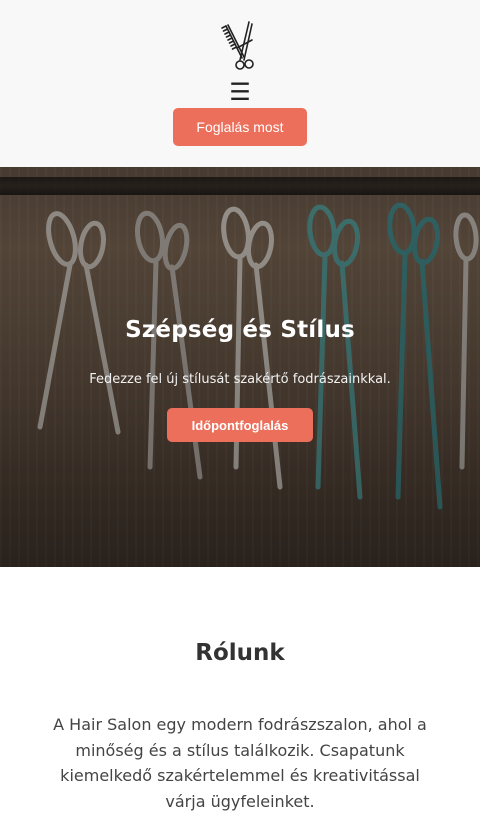  Describe the element at coordinates (240, 330) in the screenshot. I see `hero-title: Szépség és Stílus` at that location.